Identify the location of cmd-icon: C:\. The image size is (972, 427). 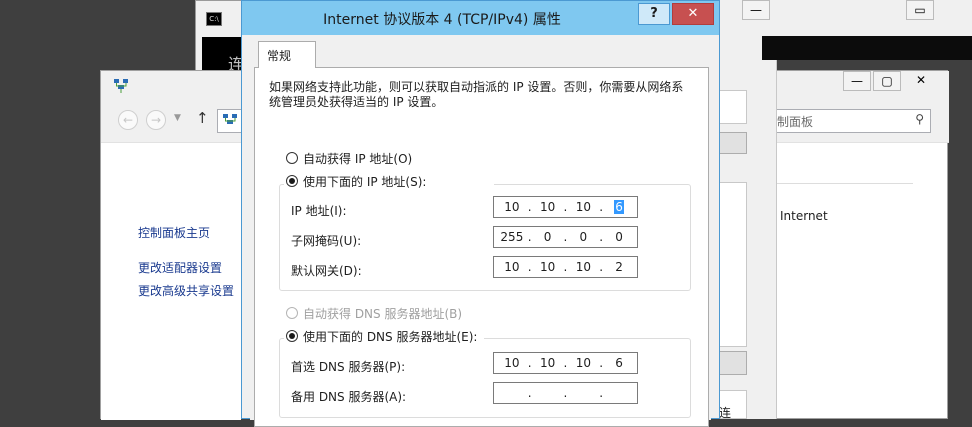
(214, 19).